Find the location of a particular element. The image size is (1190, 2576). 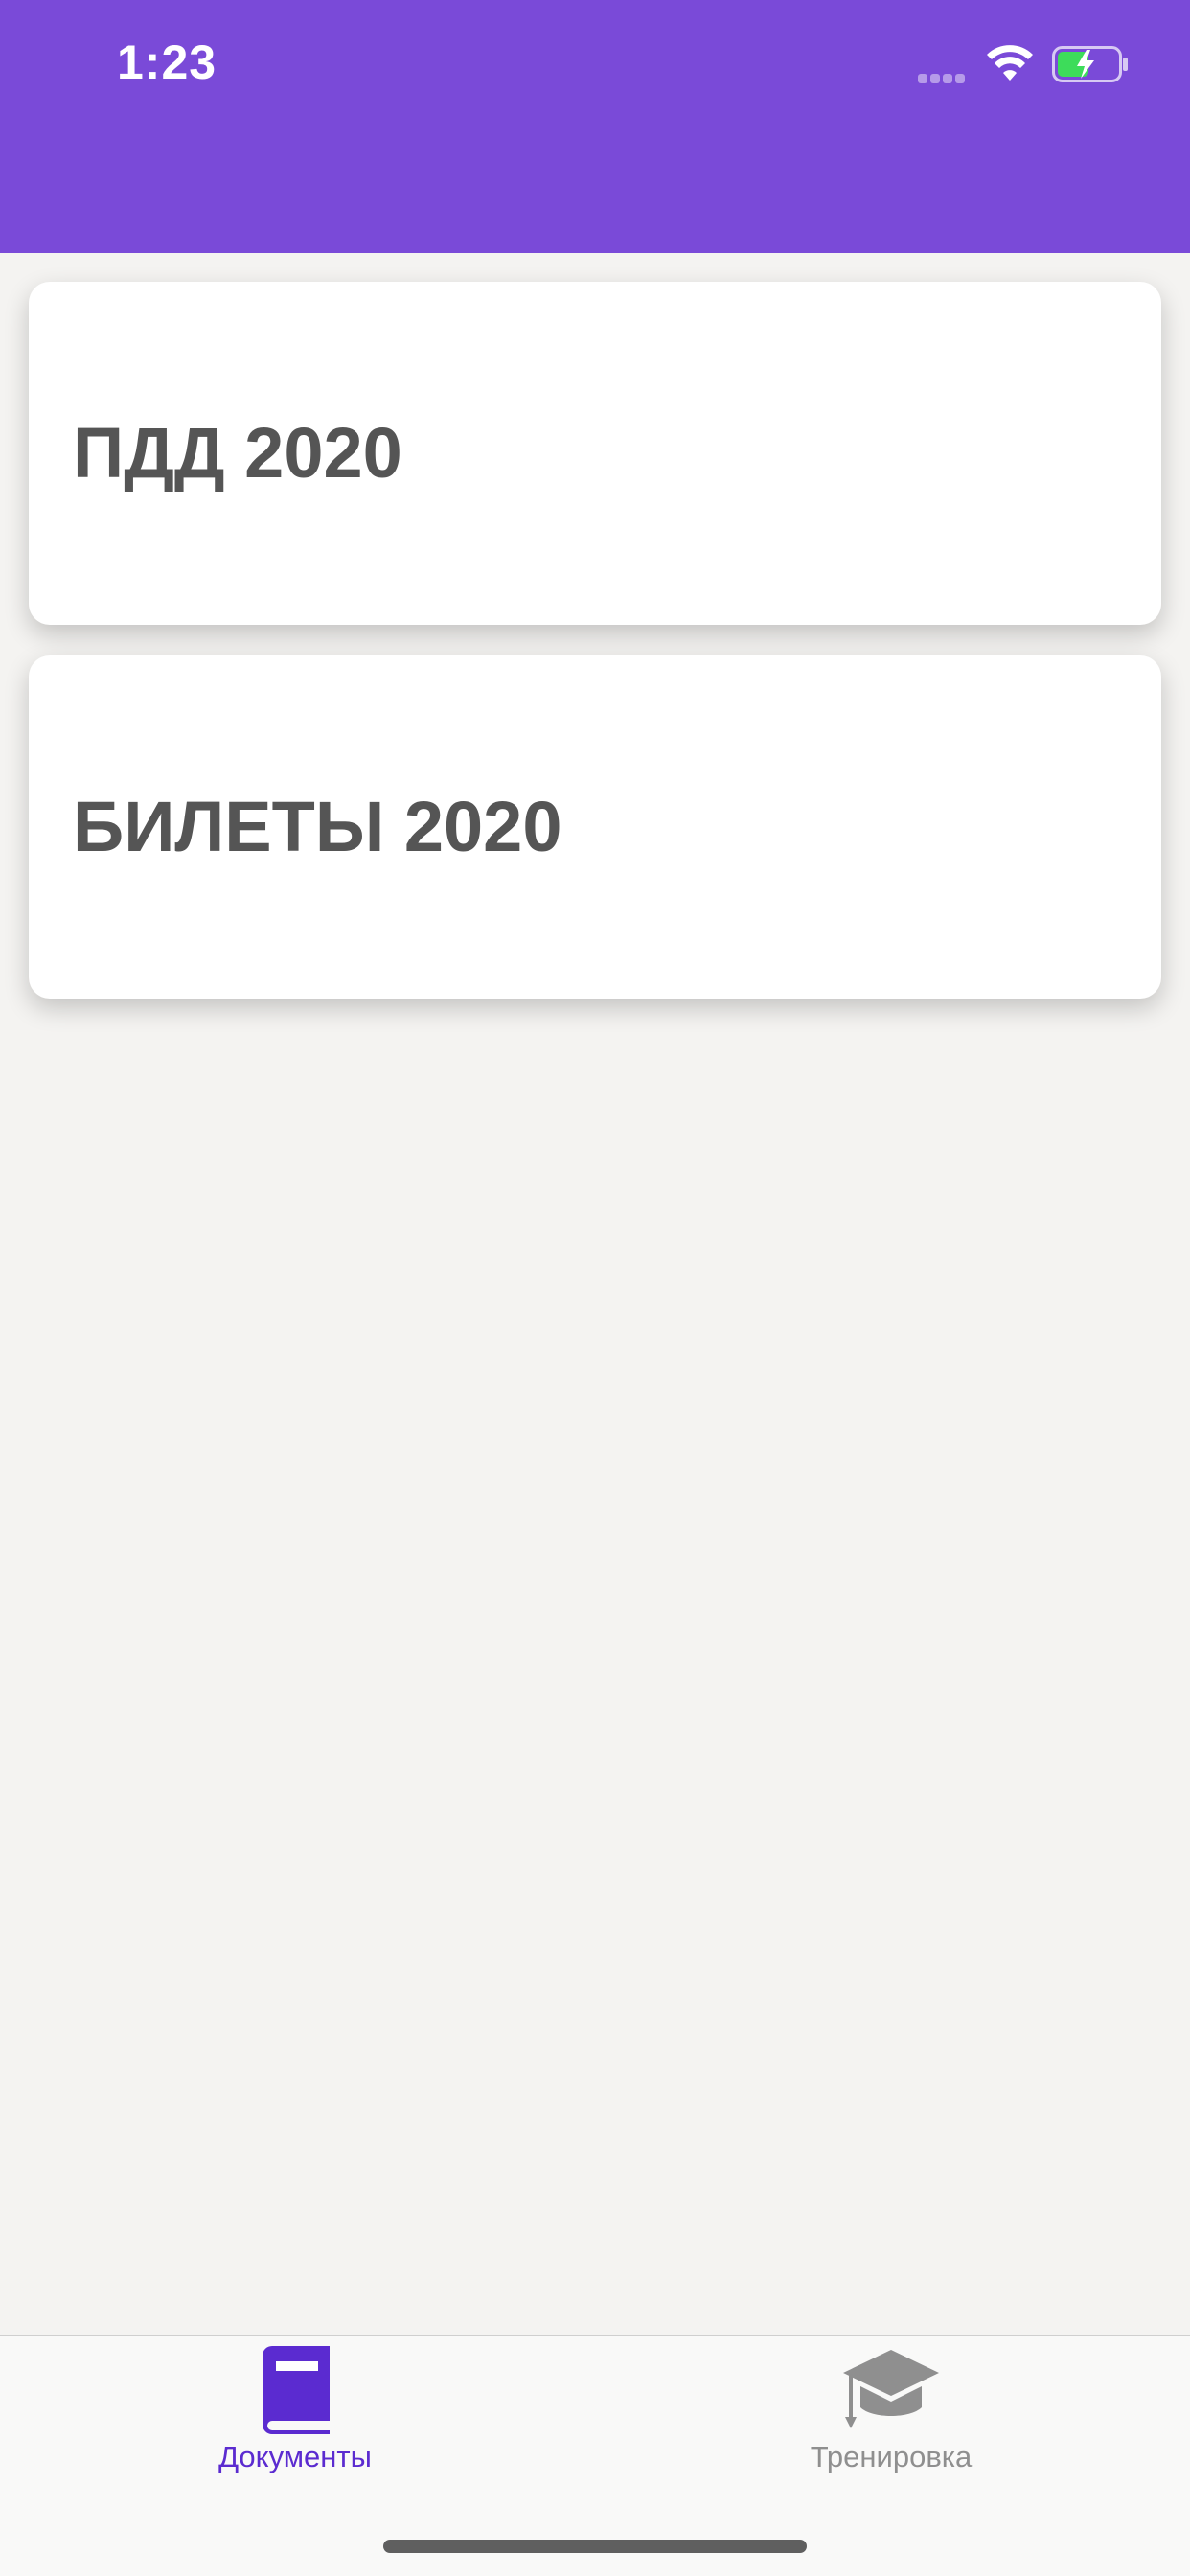

battery-charging-icon is located at coordinates (1090, 64).